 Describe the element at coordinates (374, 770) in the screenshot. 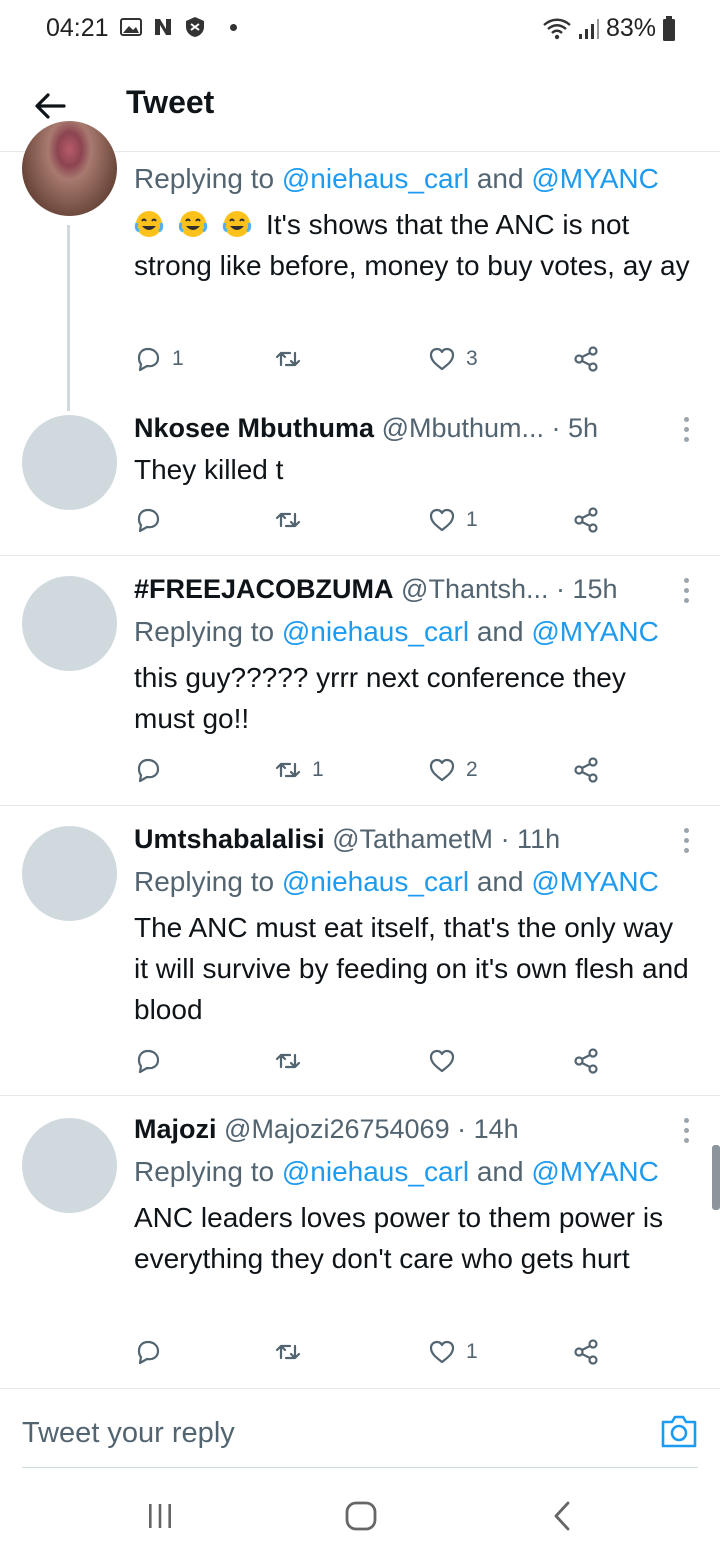

I see `tweet-actions: 1 2` at that location.